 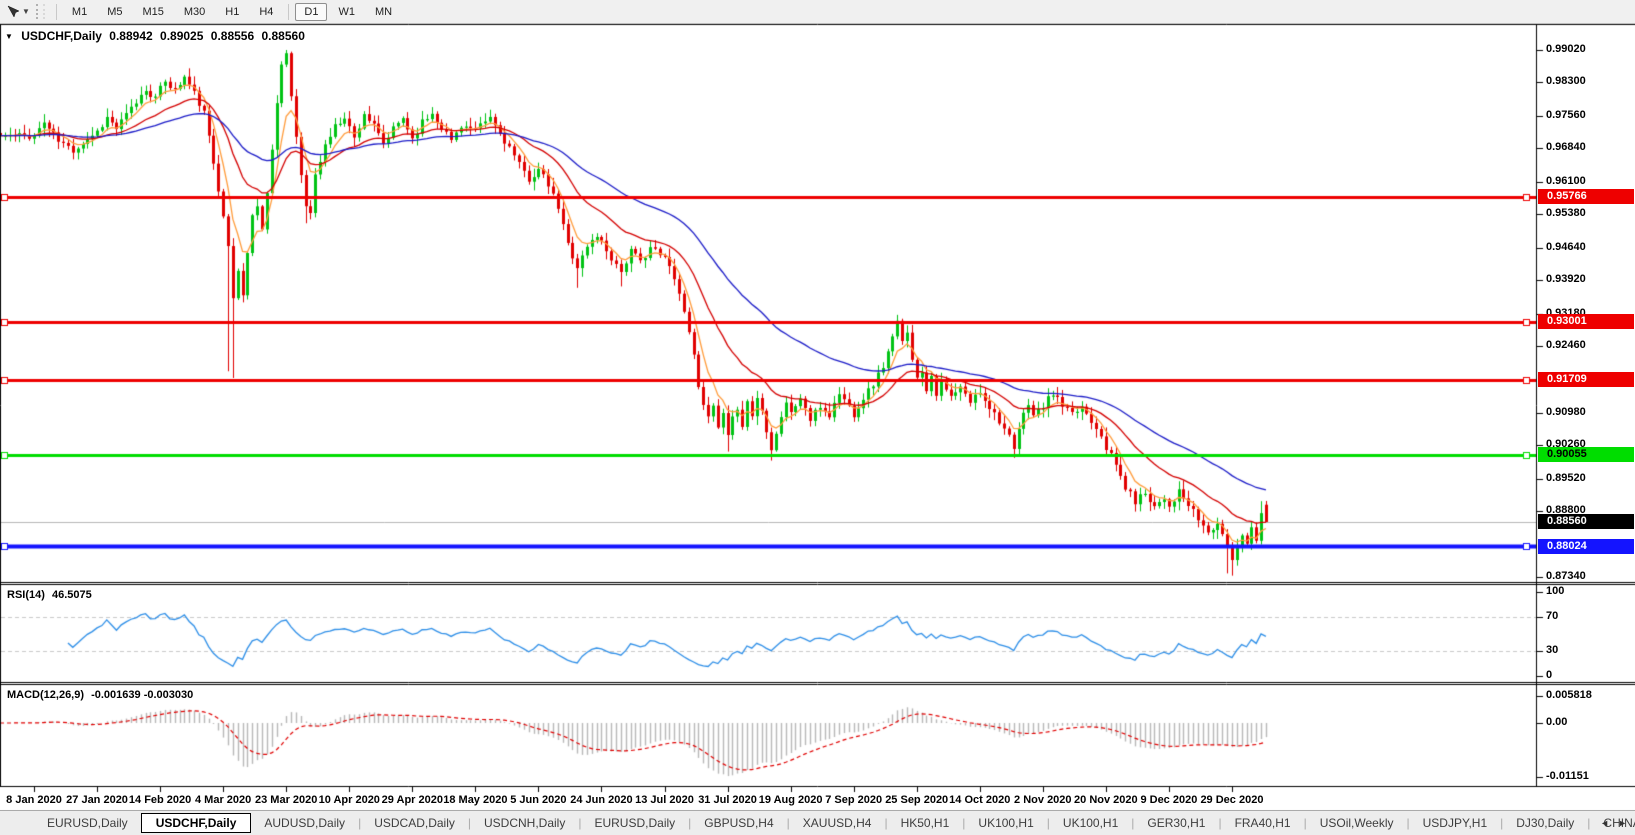 I want to click on tab-scroll-left-icon: ◄, so click(x=1604, y=823).